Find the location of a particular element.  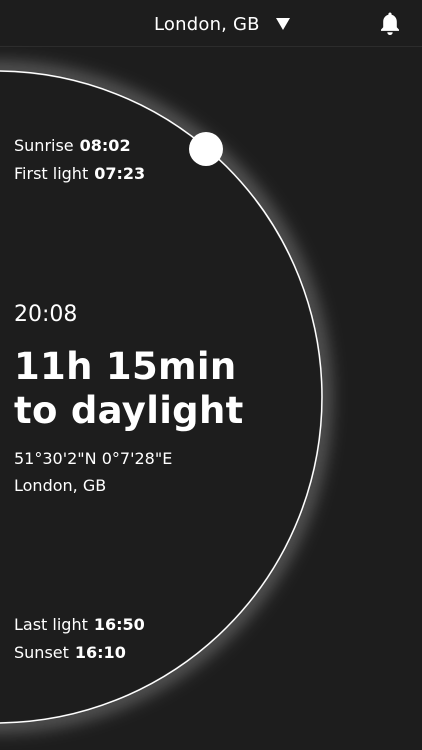

sun-marker is located at coordinates (206, 149).